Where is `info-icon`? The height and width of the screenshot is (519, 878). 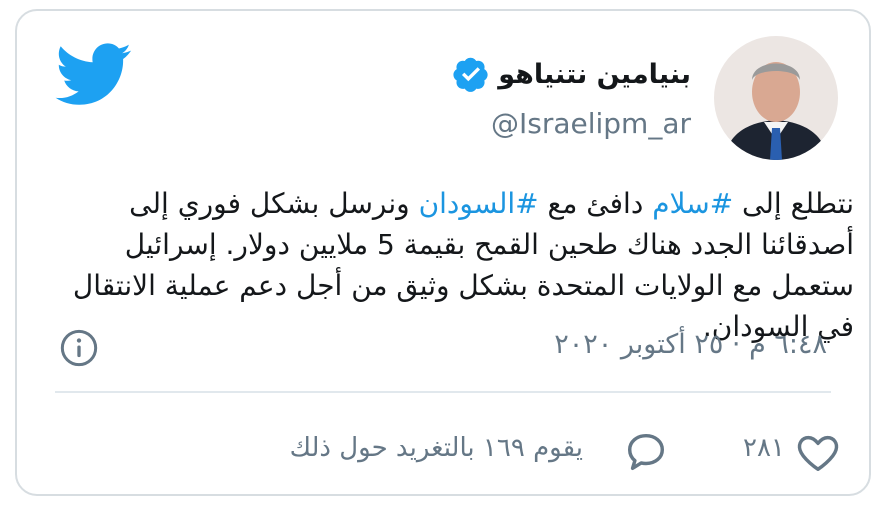 info-icon is located at coordinates (79, 348).